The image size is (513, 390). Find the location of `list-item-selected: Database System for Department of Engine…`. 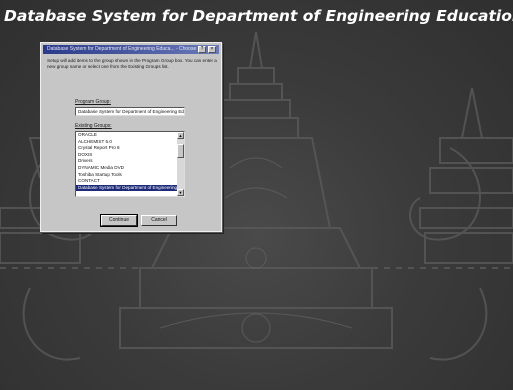

list-item-selected: Database System for Department of Engine… is located at coordinates (127, 188).